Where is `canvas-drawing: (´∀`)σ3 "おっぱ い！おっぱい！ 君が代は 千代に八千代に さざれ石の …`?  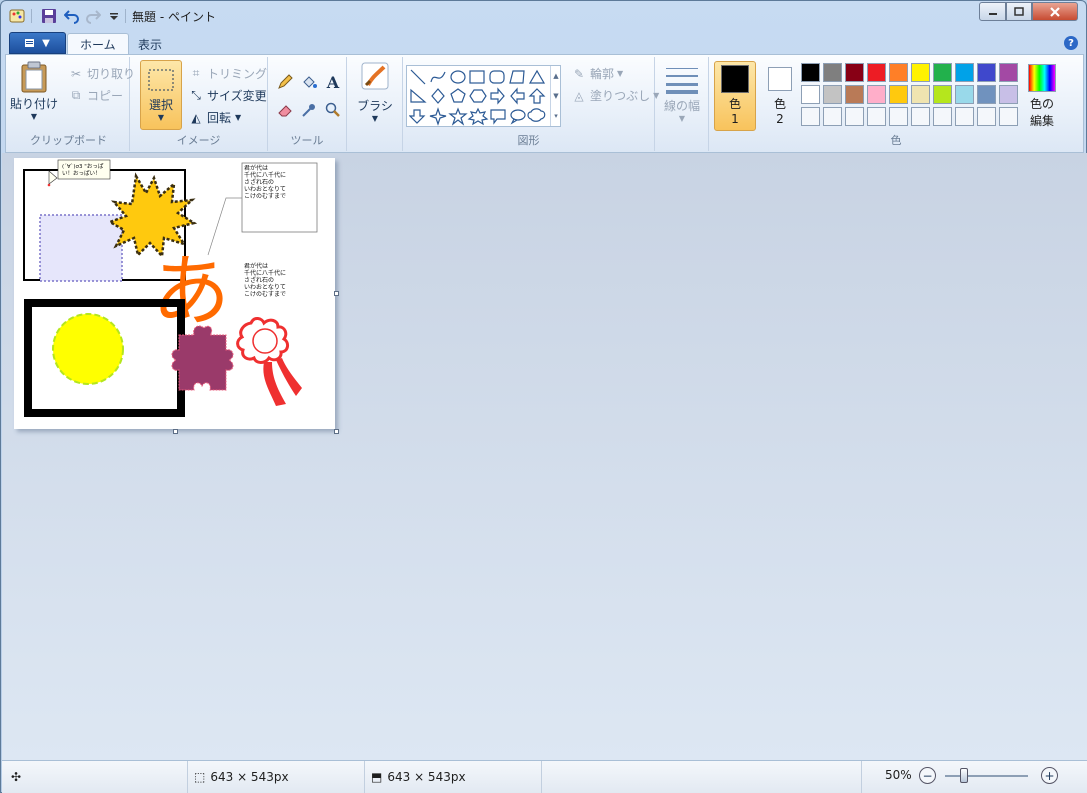 canvas-drawing: (´∀`)σ3 "おっぱ い！おっぱい！ 君が代は 千代に八千代に さざれ石の … is located at coordinates (170, 288).